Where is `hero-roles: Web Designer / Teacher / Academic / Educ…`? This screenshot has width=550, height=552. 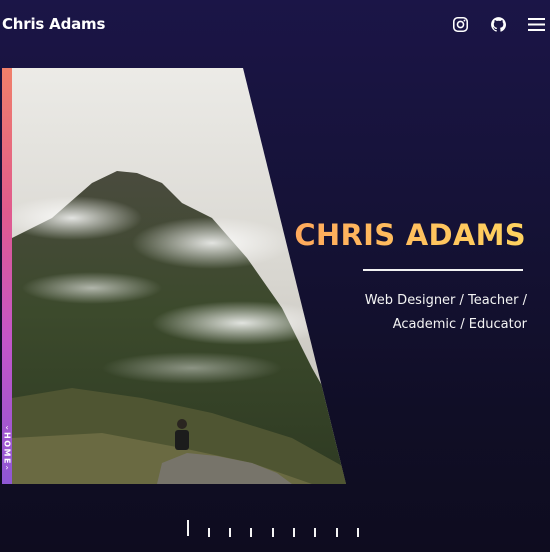
hero-roles: Web Designer / Teacher / Academic / Educ… is located at coordinates (445, 312).